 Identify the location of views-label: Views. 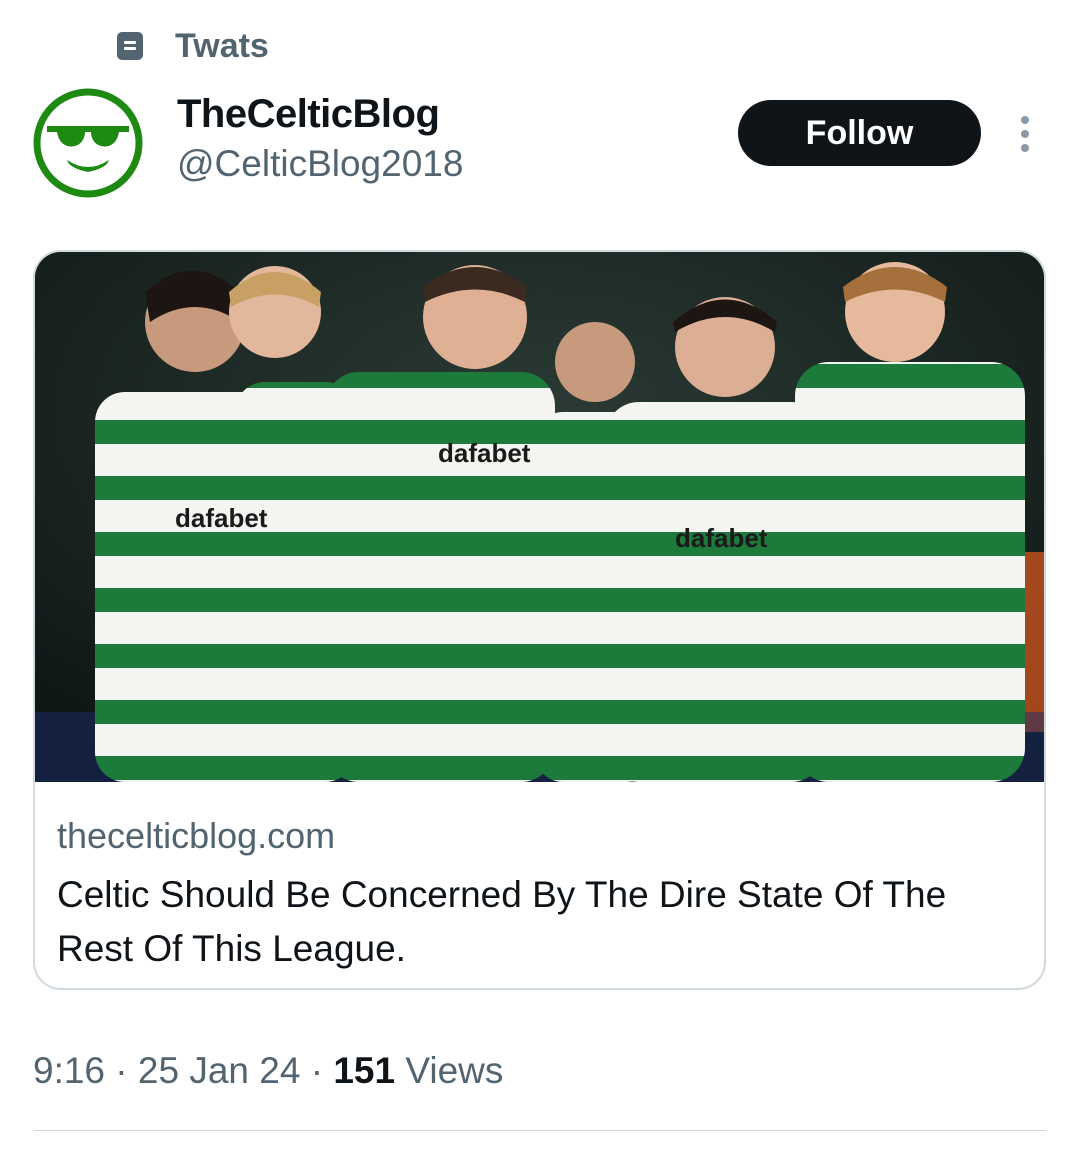
(449, 1070).